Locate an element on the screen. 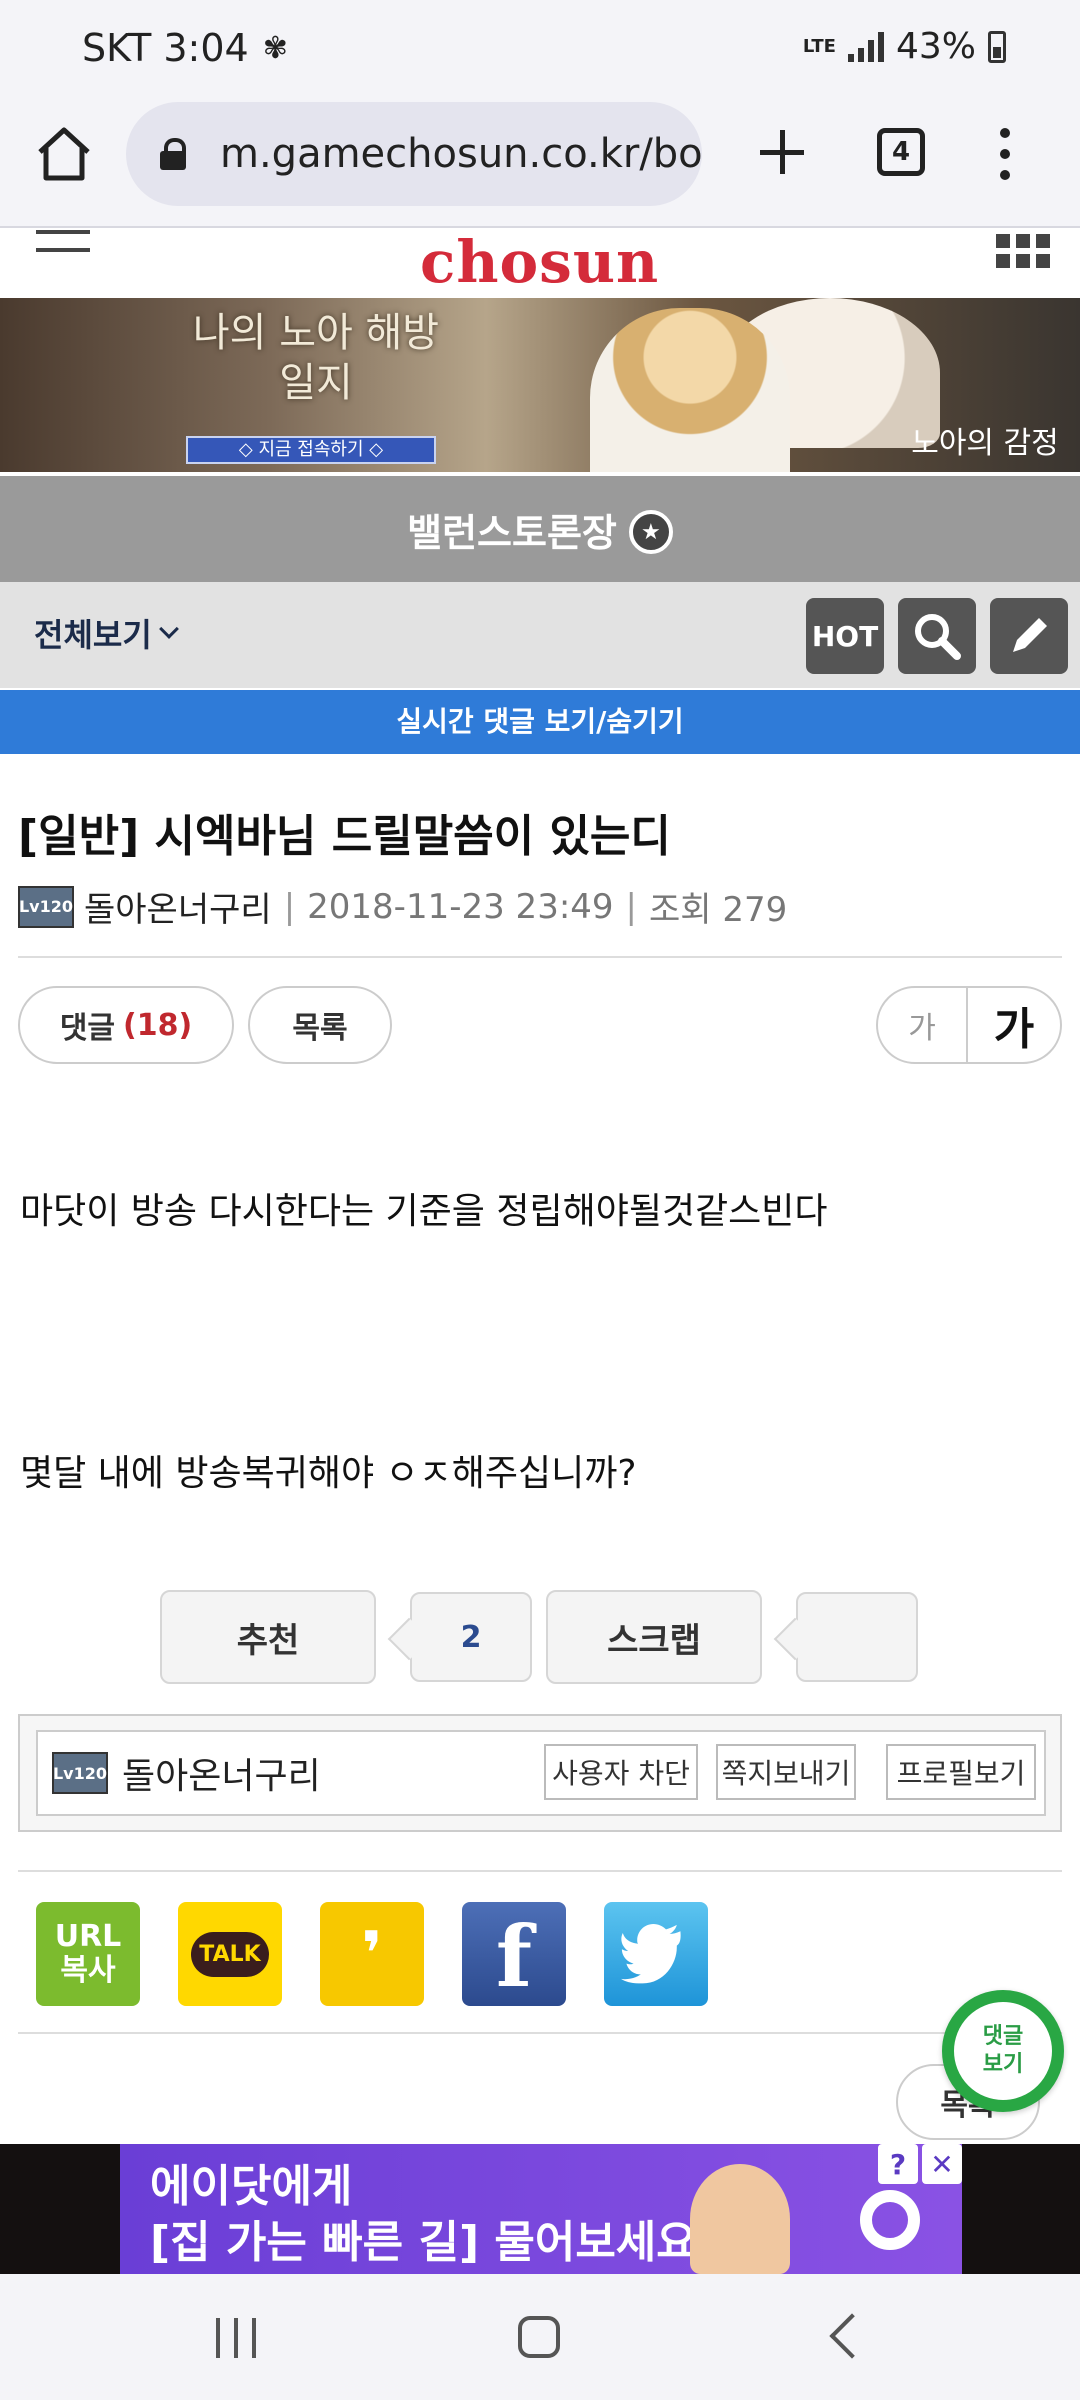 Image resolution: width=1080 pixels, height=2400 pixels. board-title-bar: 밸런스토론장 ★ is located at coordinates (540, 529).